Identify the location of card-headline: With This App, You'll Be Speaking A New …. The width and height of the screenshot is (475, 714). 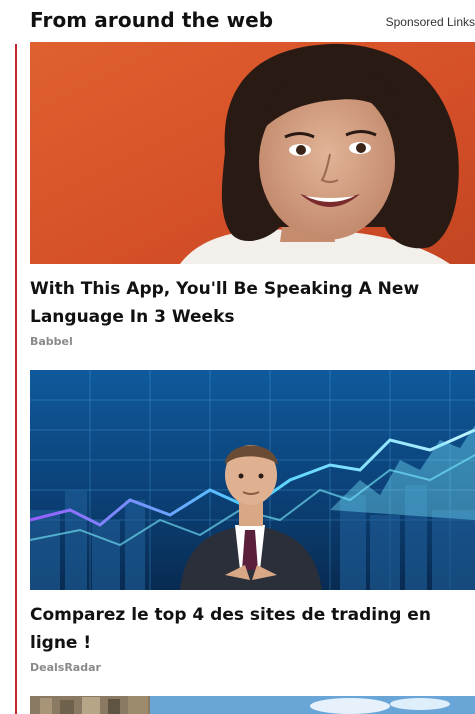
(252, 303).